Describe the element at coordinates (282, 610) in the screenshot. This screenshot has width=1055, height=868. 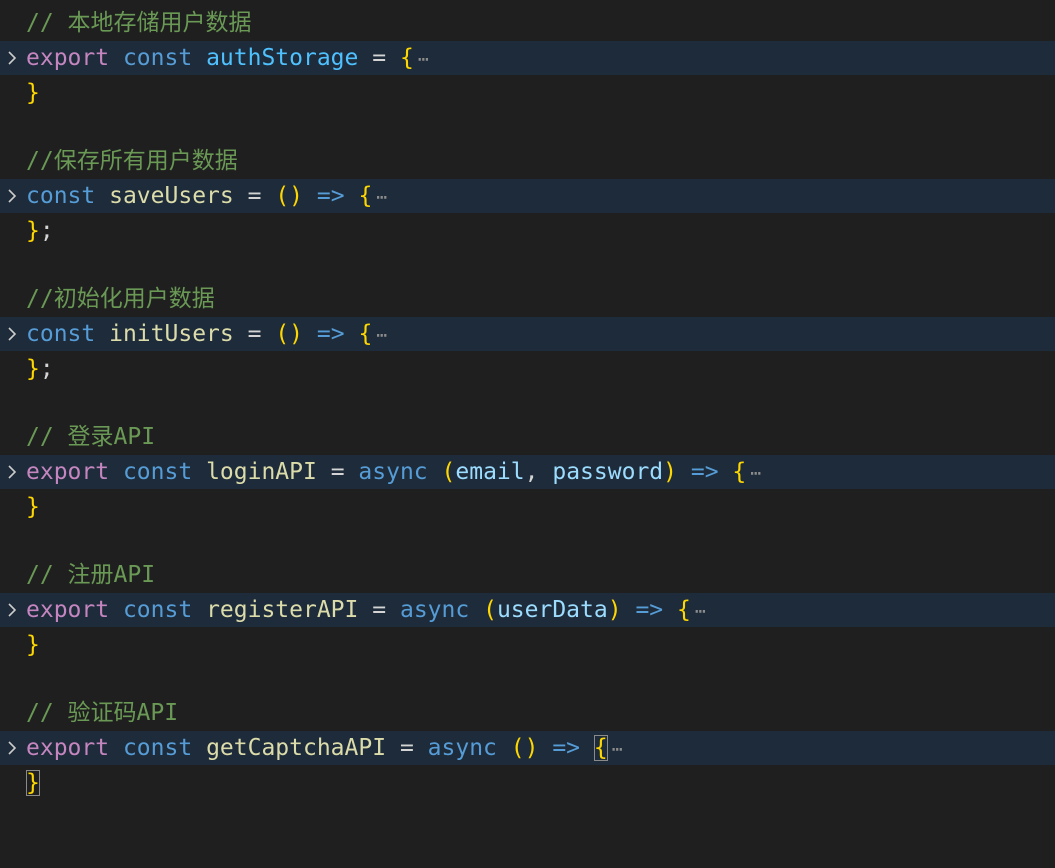
I see `identifier-name: registerAPI` at that location.